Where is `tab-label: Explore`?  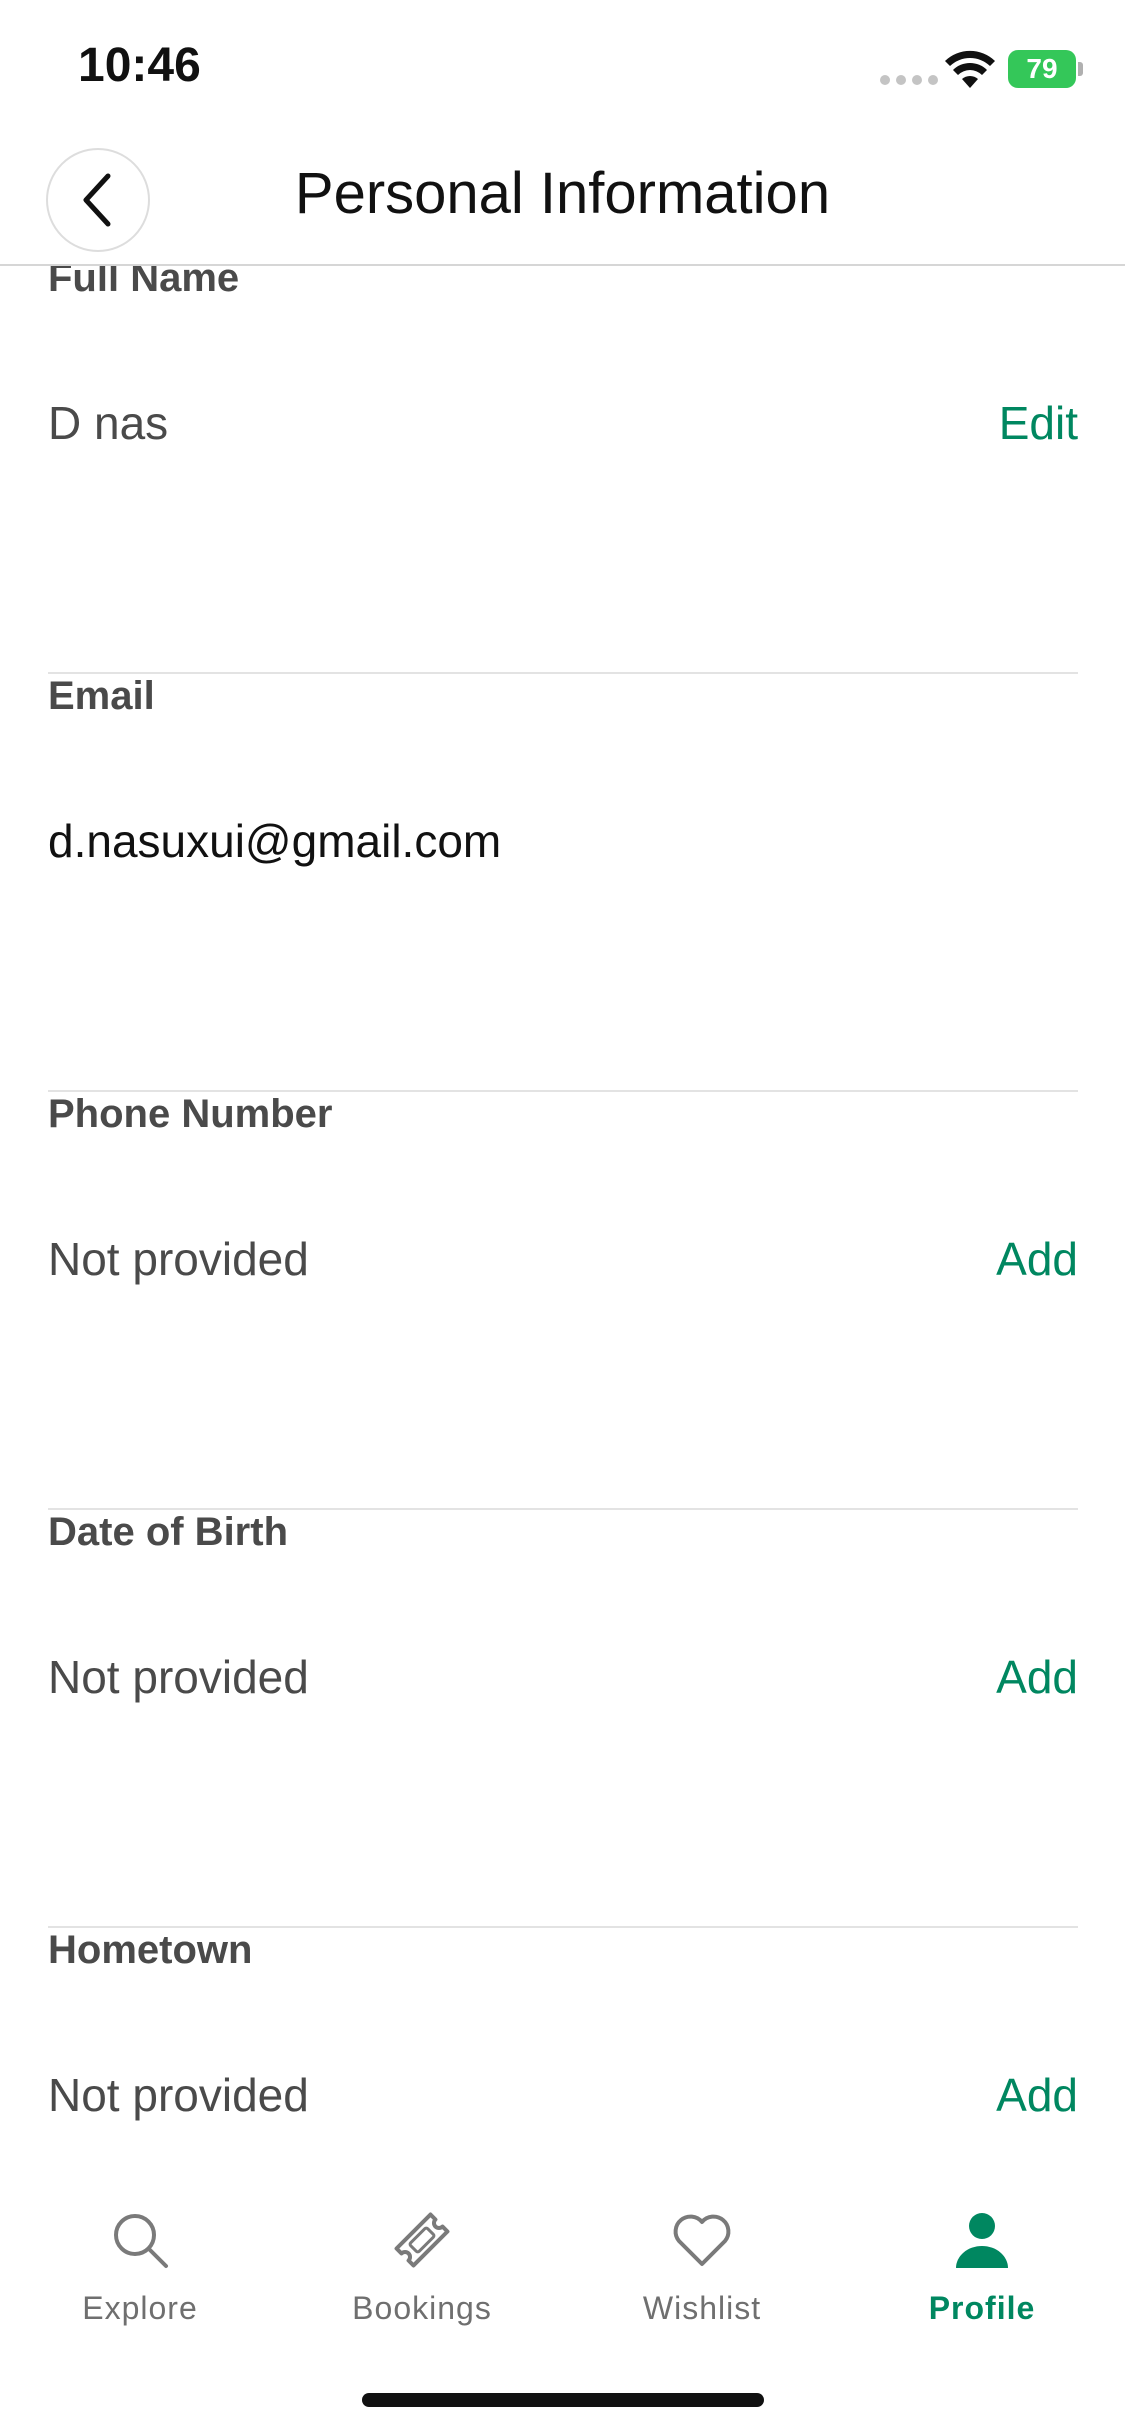 tab-label: Explore is located at coordinates (140, 2308).